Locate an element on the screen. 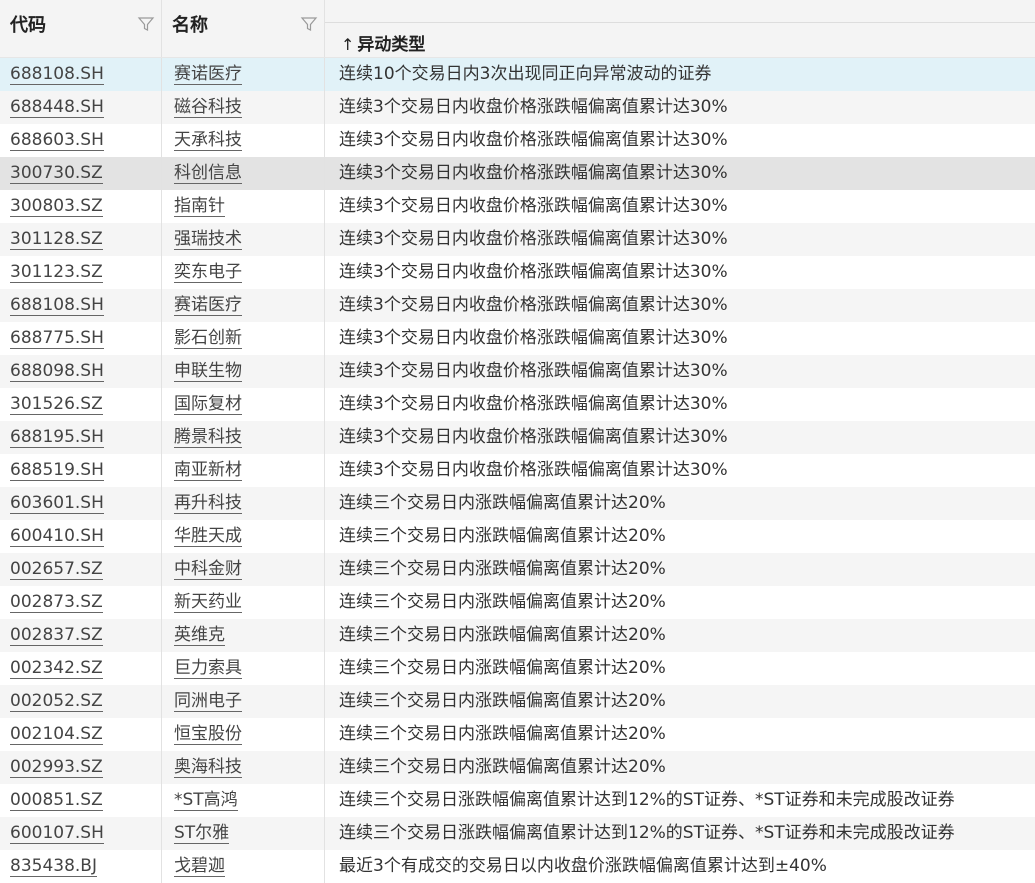 The image size is (1035, 883). stock-name-link: *ST高鸿 is located at coordinates (206, 800).